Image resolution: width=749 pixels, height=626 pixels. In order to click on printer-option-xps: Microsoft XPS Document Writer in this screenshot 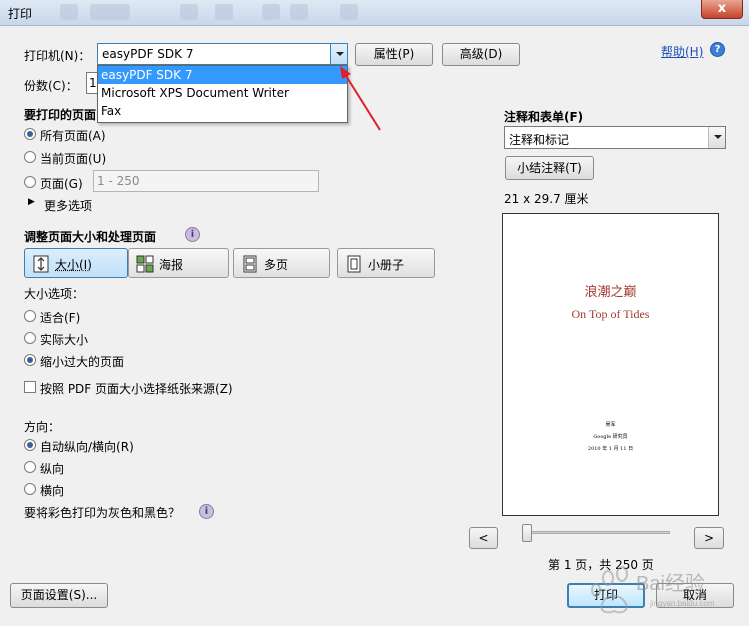, I will do `click(222, 93)`.